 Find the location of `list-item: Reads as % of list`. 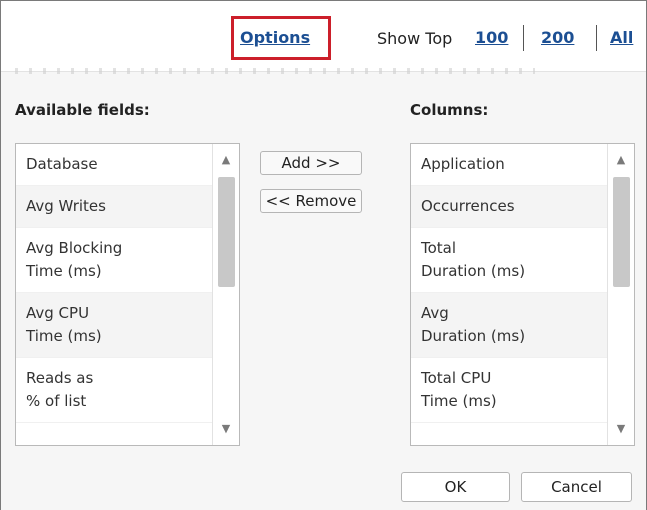

list-item: Reads as % of list is located at coordinates (114, 390).